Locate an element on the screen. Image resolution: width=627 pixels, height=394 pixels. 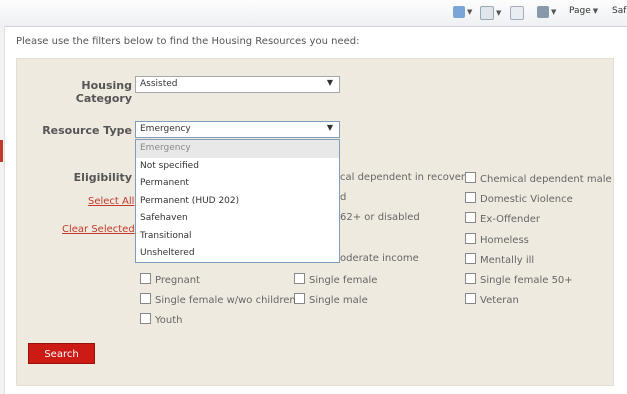
browser-toolbar: ▼ ▼ ▼ Page ▼ Saf is located at coordinates (313, 13).